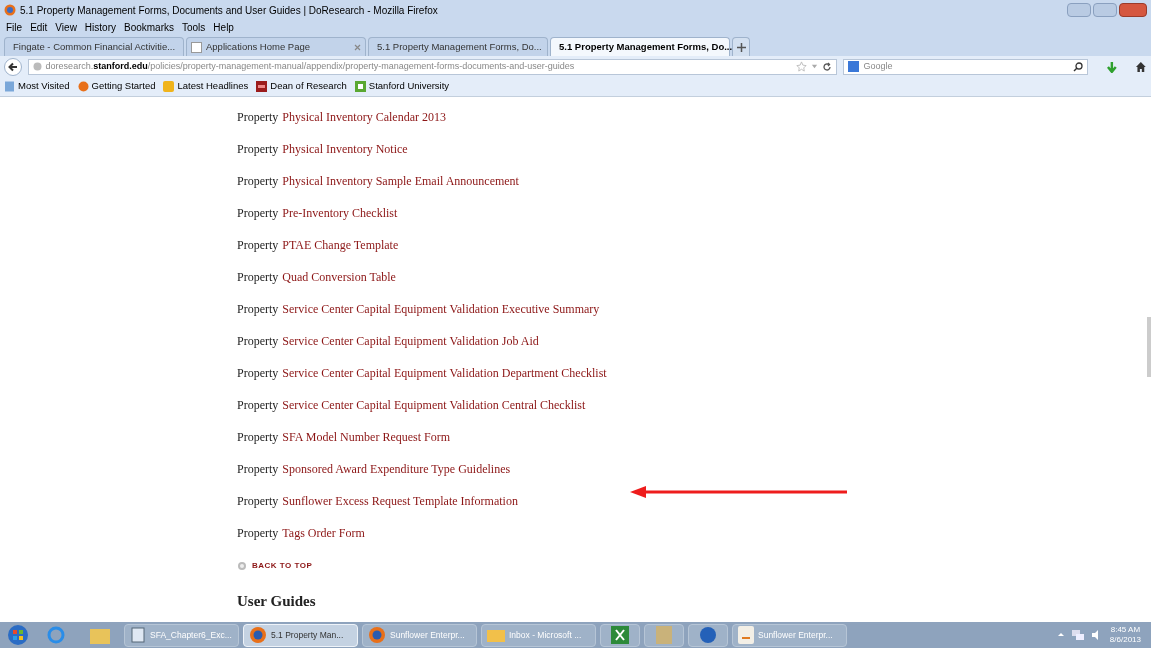  Describe the element at coordinates (396, 469) in the screenshot. I see `document-link: Sponsored Award Expenditure Type Guidelines` at that location.